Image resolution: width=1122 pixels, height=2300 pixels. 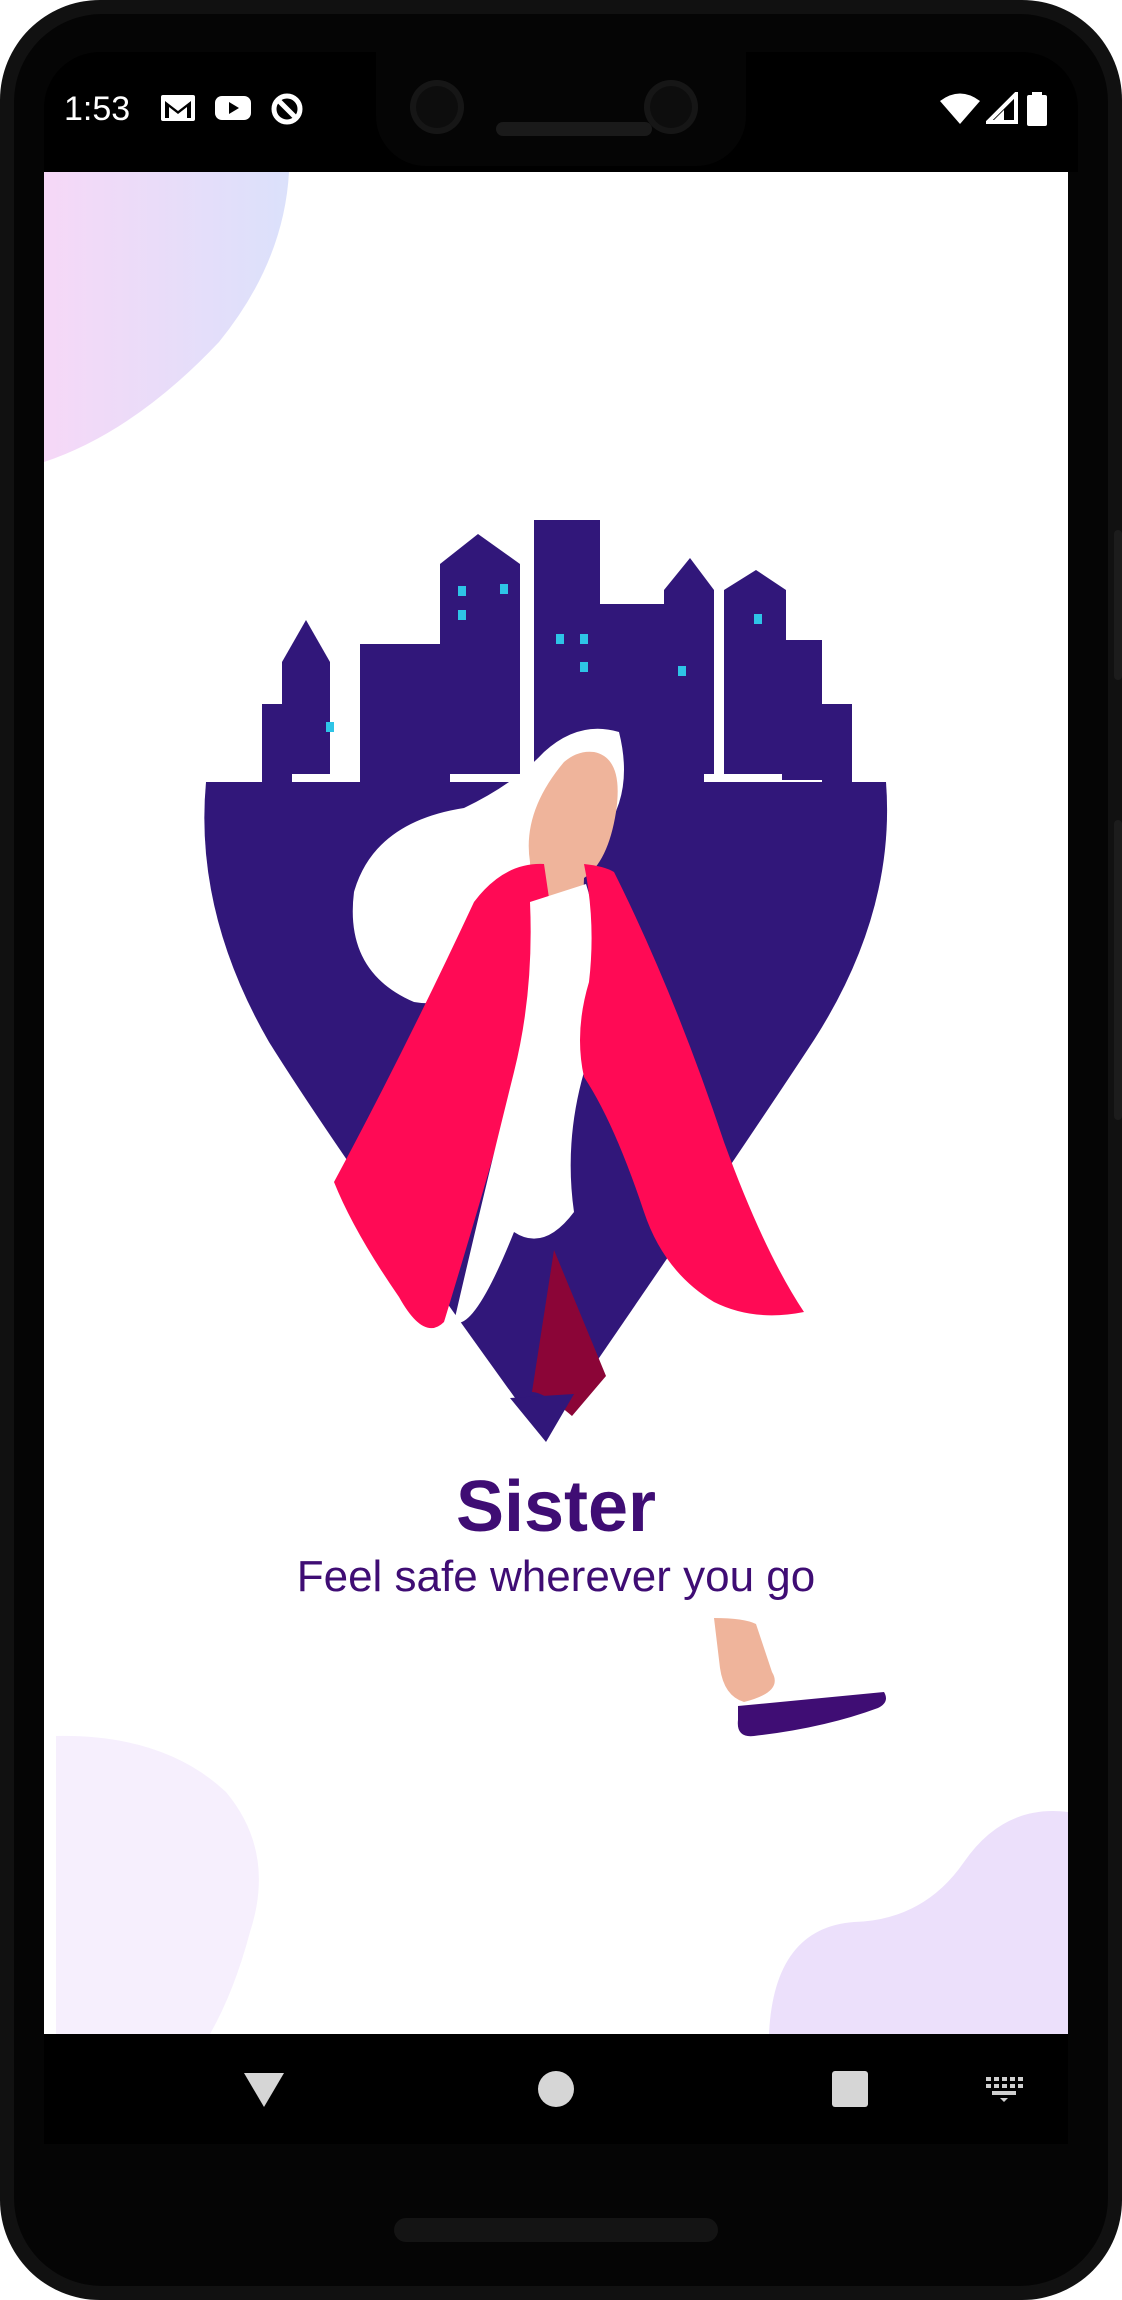 I want to click on battery-icon, so click(x=1037, y=111).